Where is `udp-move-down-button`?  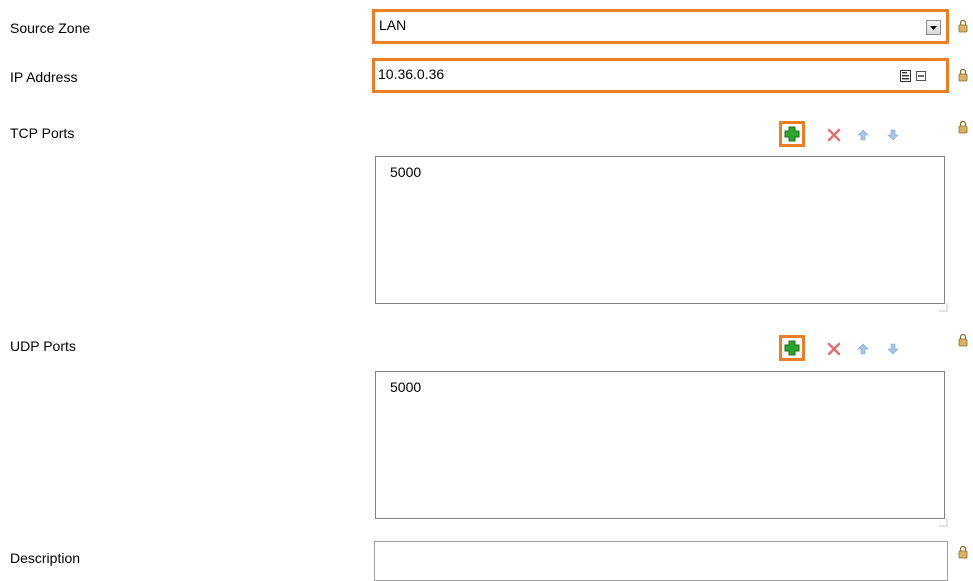
udp-move-down-button is located at coordinates (893, 349).